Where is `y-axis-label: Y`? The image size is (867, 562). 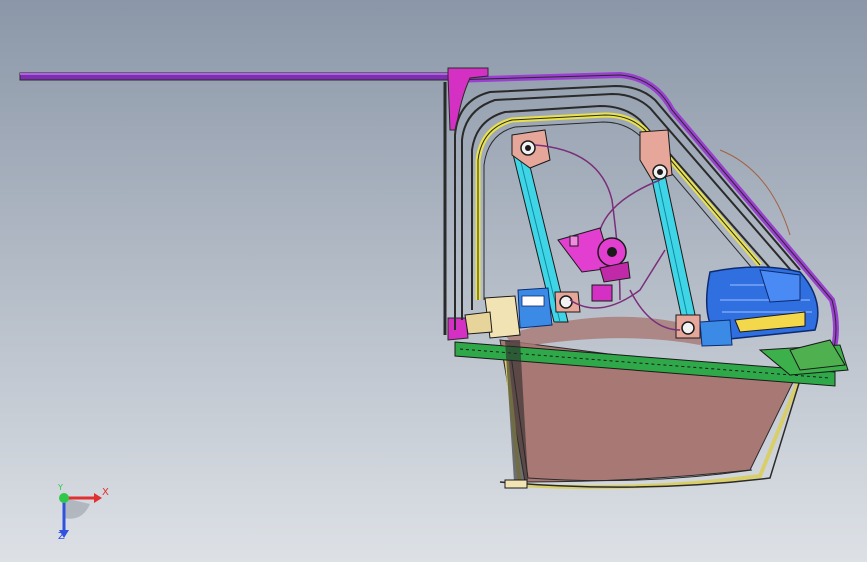
y-axis-label: Y is located at coordinates (60, 487).